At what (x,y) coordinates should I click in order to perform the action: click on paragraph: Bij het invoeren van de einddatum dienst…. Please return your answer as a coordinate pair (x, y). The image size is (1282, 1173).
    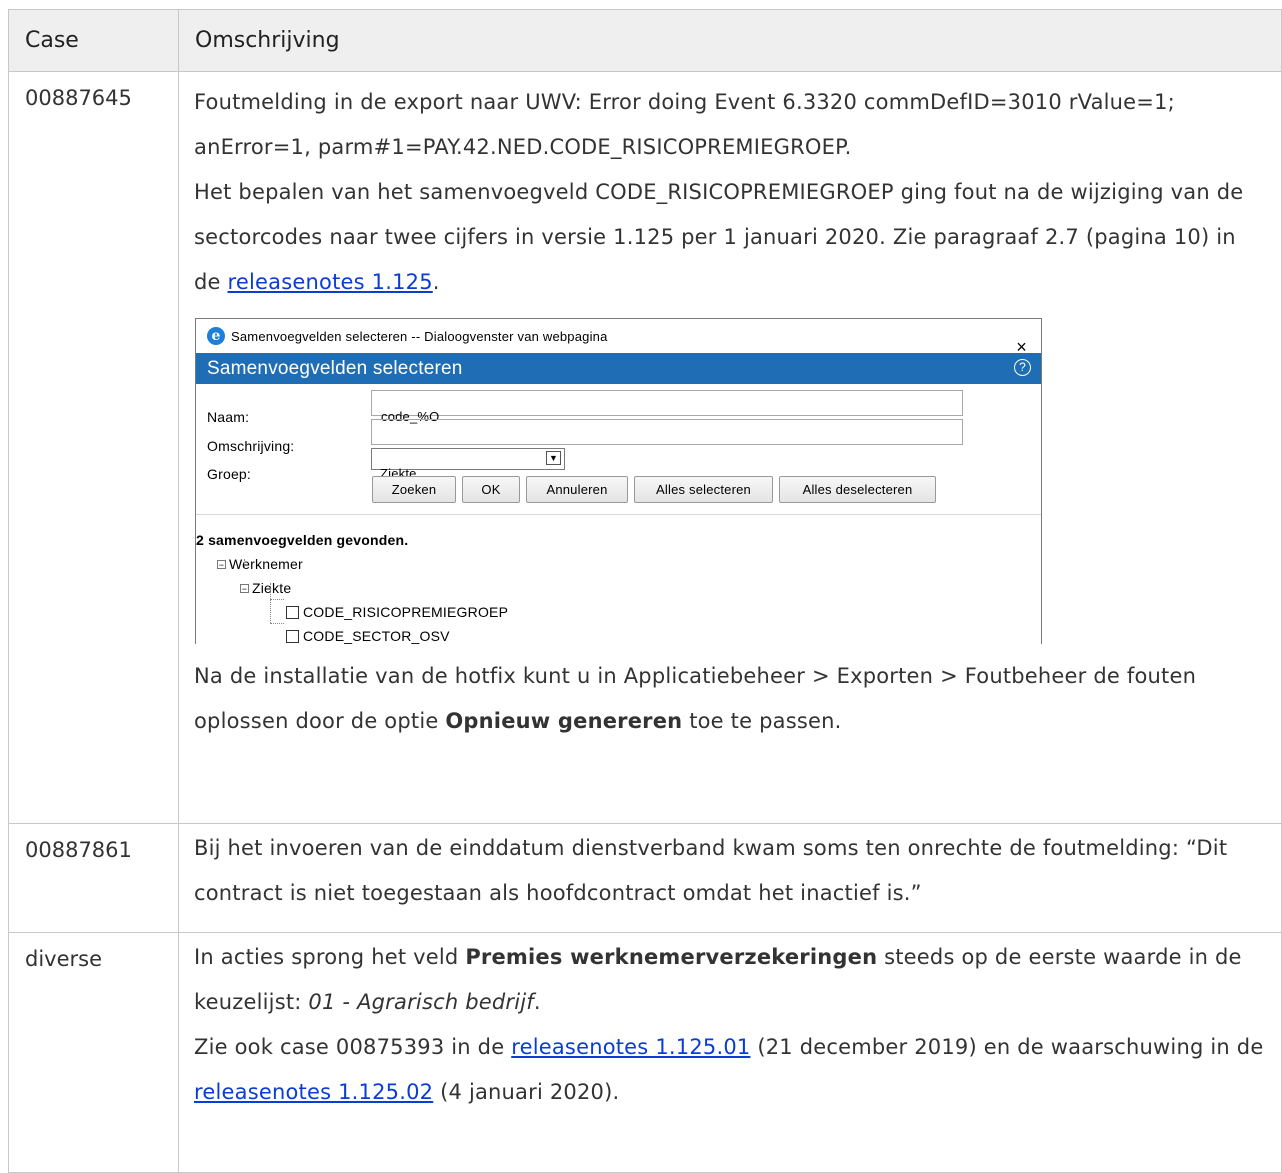
    Looking at the image, I should click on (711, 870).